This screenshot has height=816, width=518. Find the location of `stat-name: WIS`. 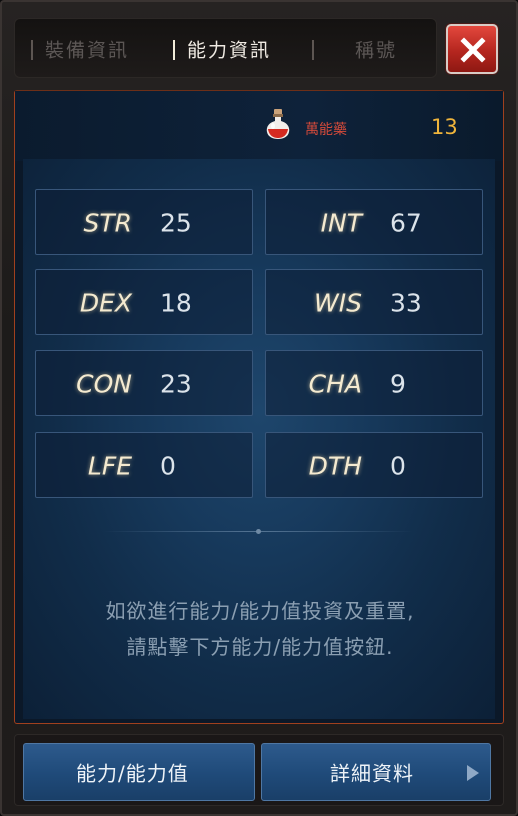

stat-name: WIS is located at coordinates (338, 303).